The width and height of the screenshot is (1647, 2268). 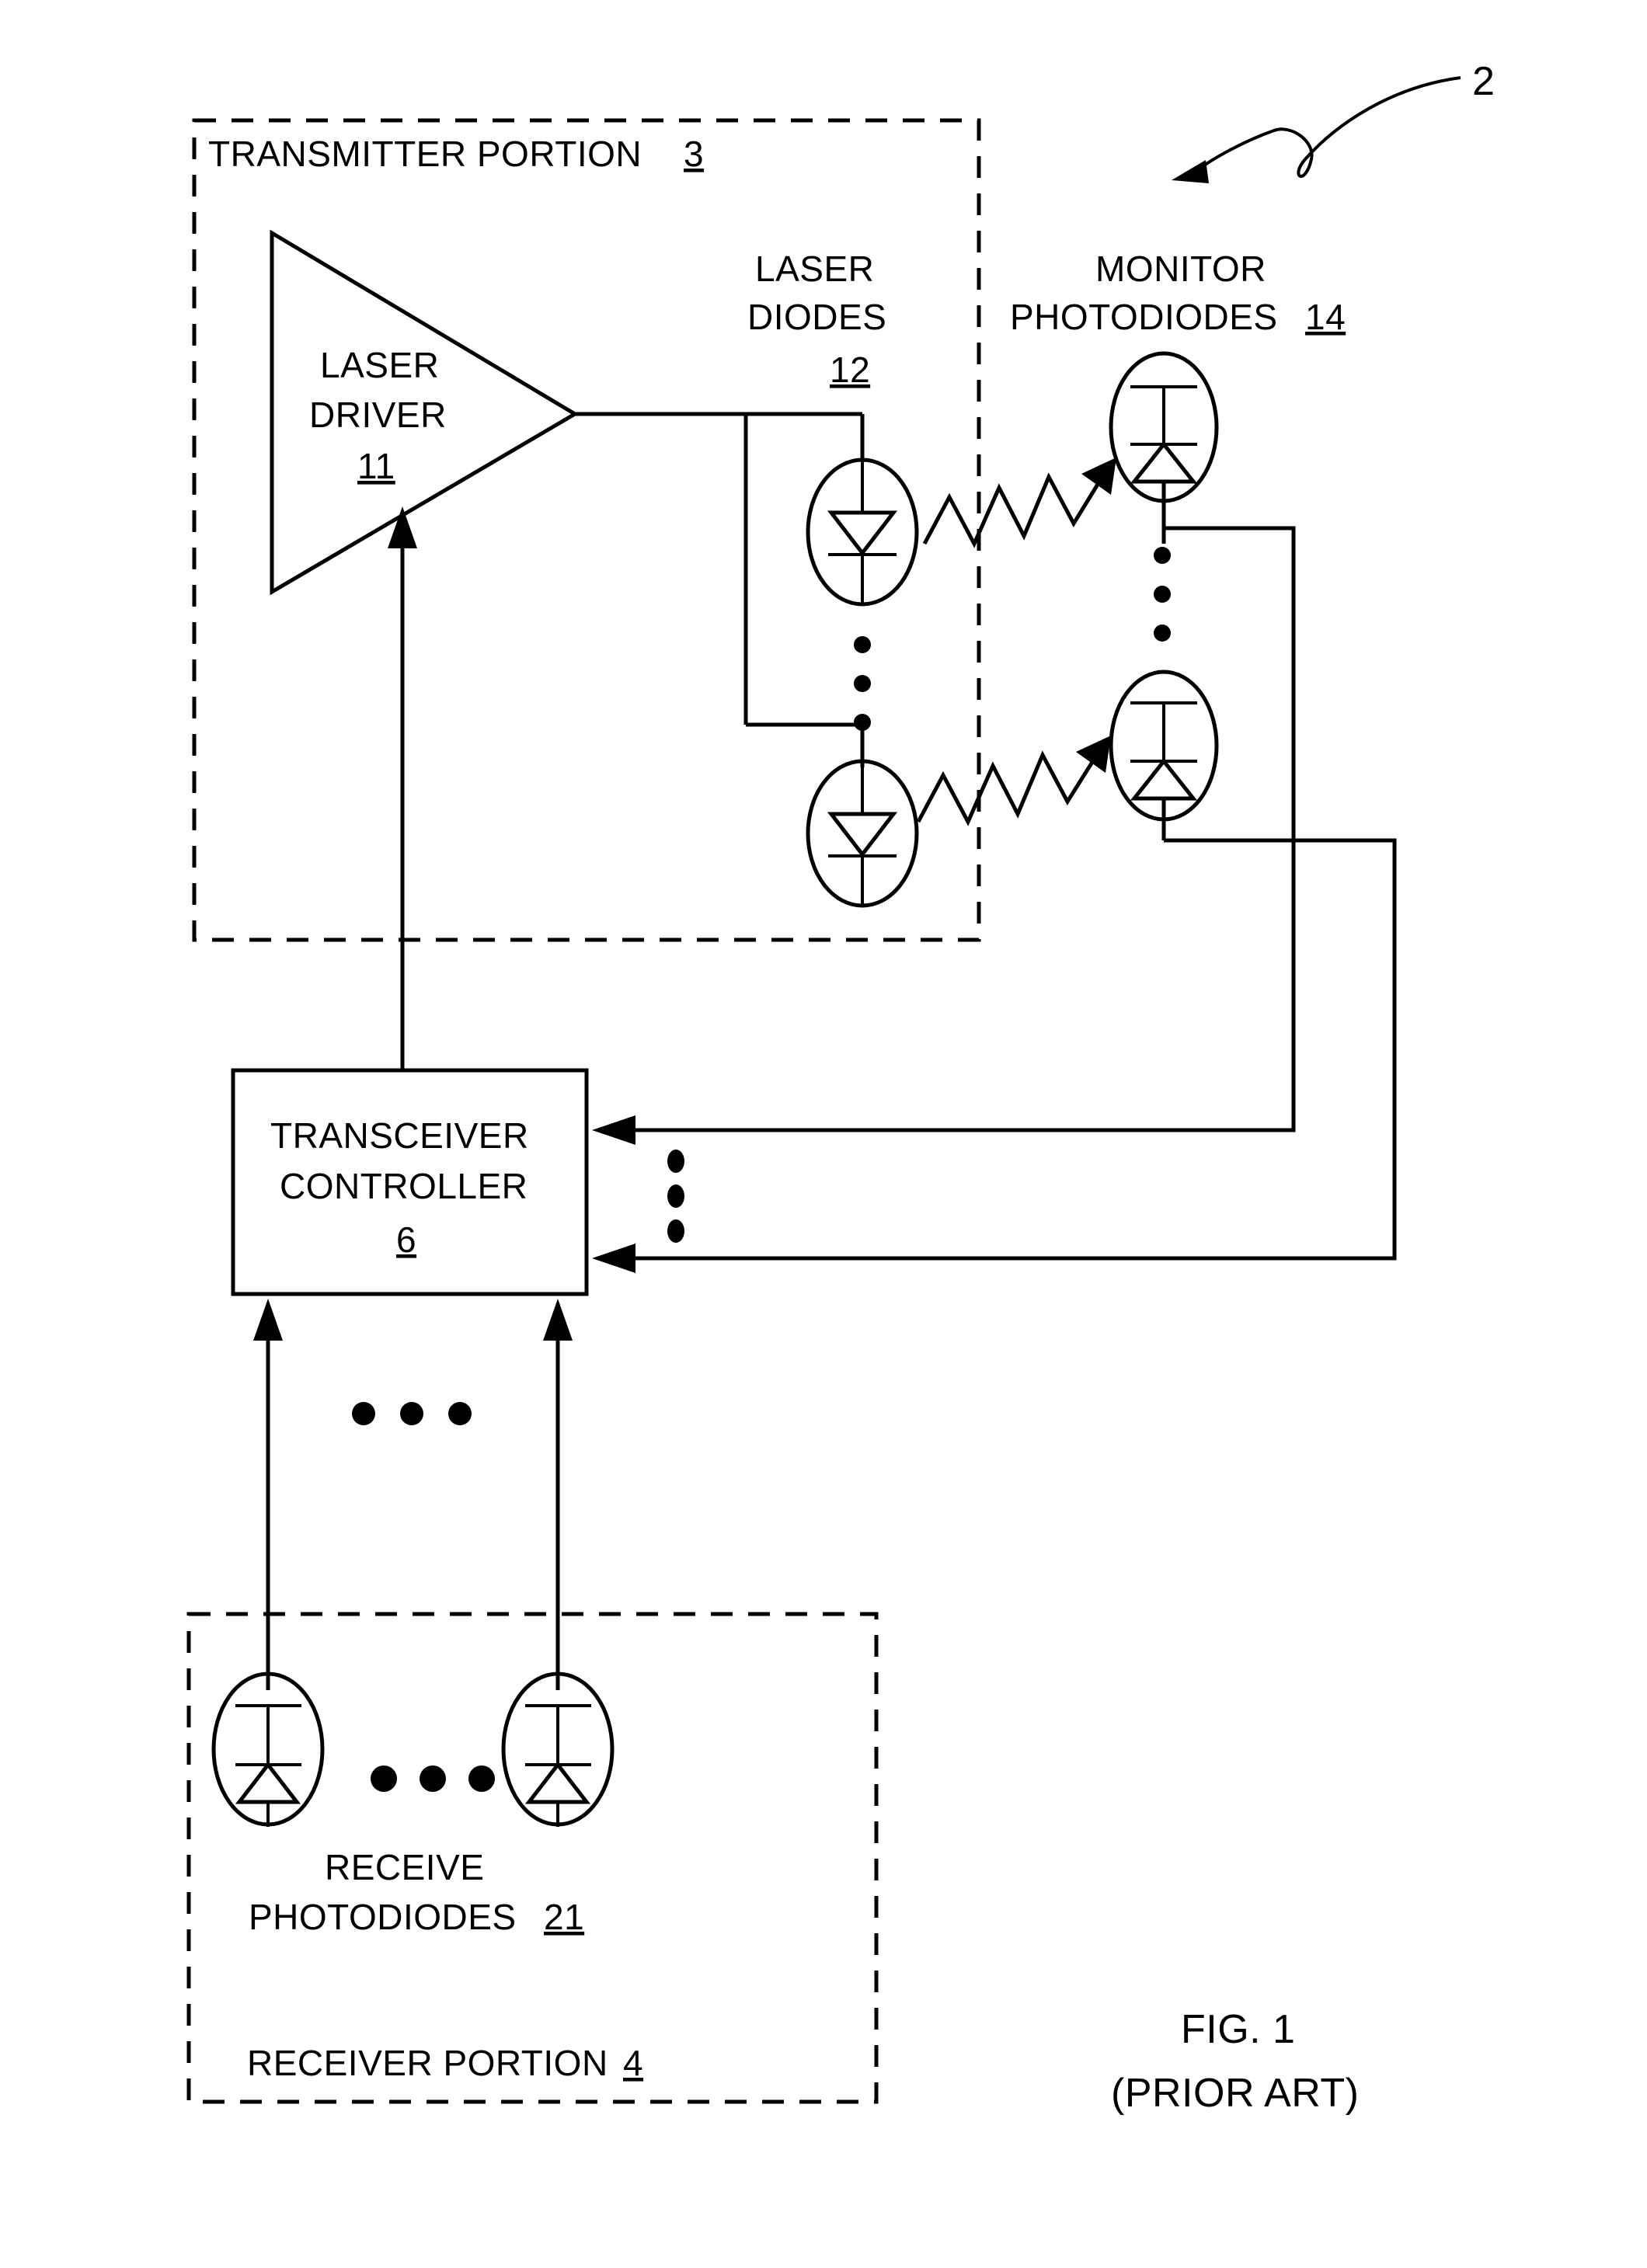 What do you see at coordinates (694, 154) in the screenshot?
I see `transmitter-portion-reference: 3` at bounding box center [694, 154].